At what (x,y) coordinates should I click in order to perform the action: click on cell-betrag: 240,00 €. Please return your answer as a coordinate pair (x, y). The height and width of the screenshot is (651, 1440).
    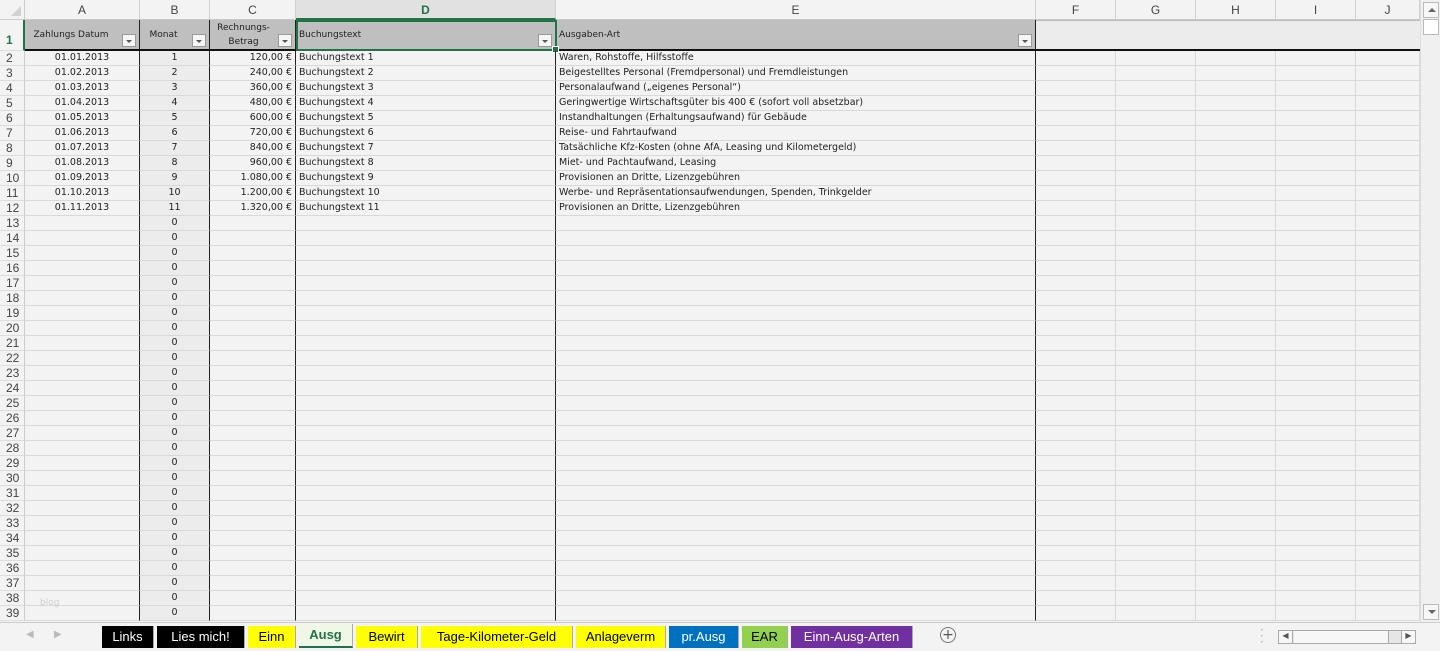
    Looking at the image, I should click on (253, 73).